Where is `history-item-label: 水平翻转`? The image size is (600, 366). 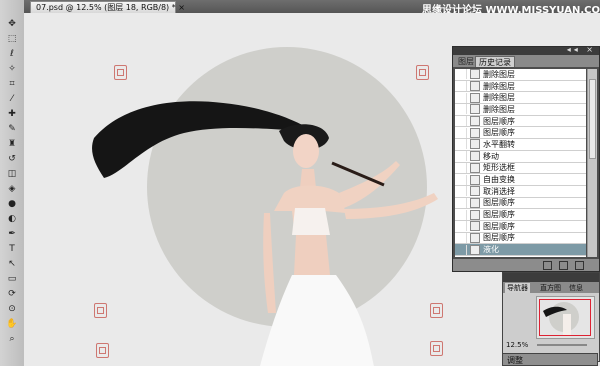 history-item-label: 水平翻转 is located at coordinates (499, 144).